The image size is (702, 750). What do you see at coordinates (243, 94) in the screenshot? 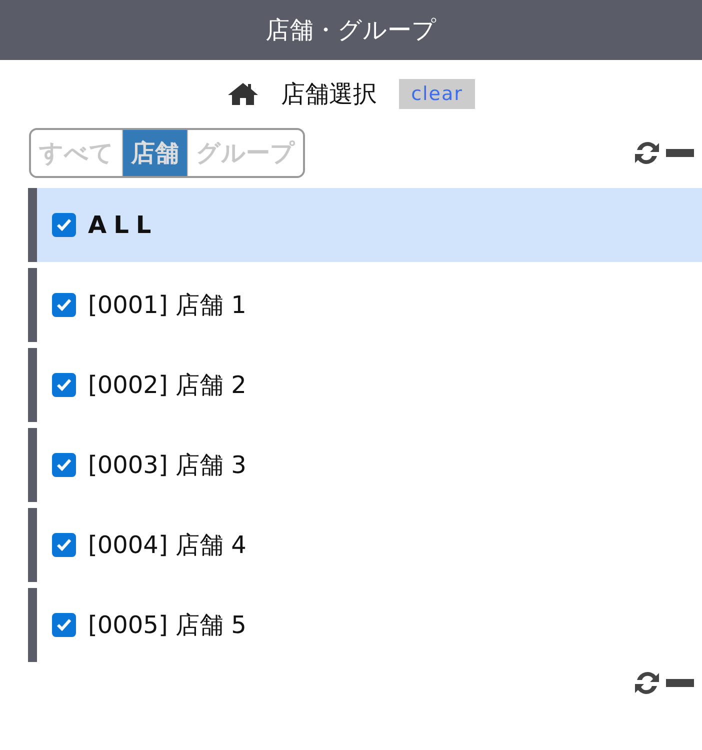
I see `home-icon` at bounding box center [243, 94].